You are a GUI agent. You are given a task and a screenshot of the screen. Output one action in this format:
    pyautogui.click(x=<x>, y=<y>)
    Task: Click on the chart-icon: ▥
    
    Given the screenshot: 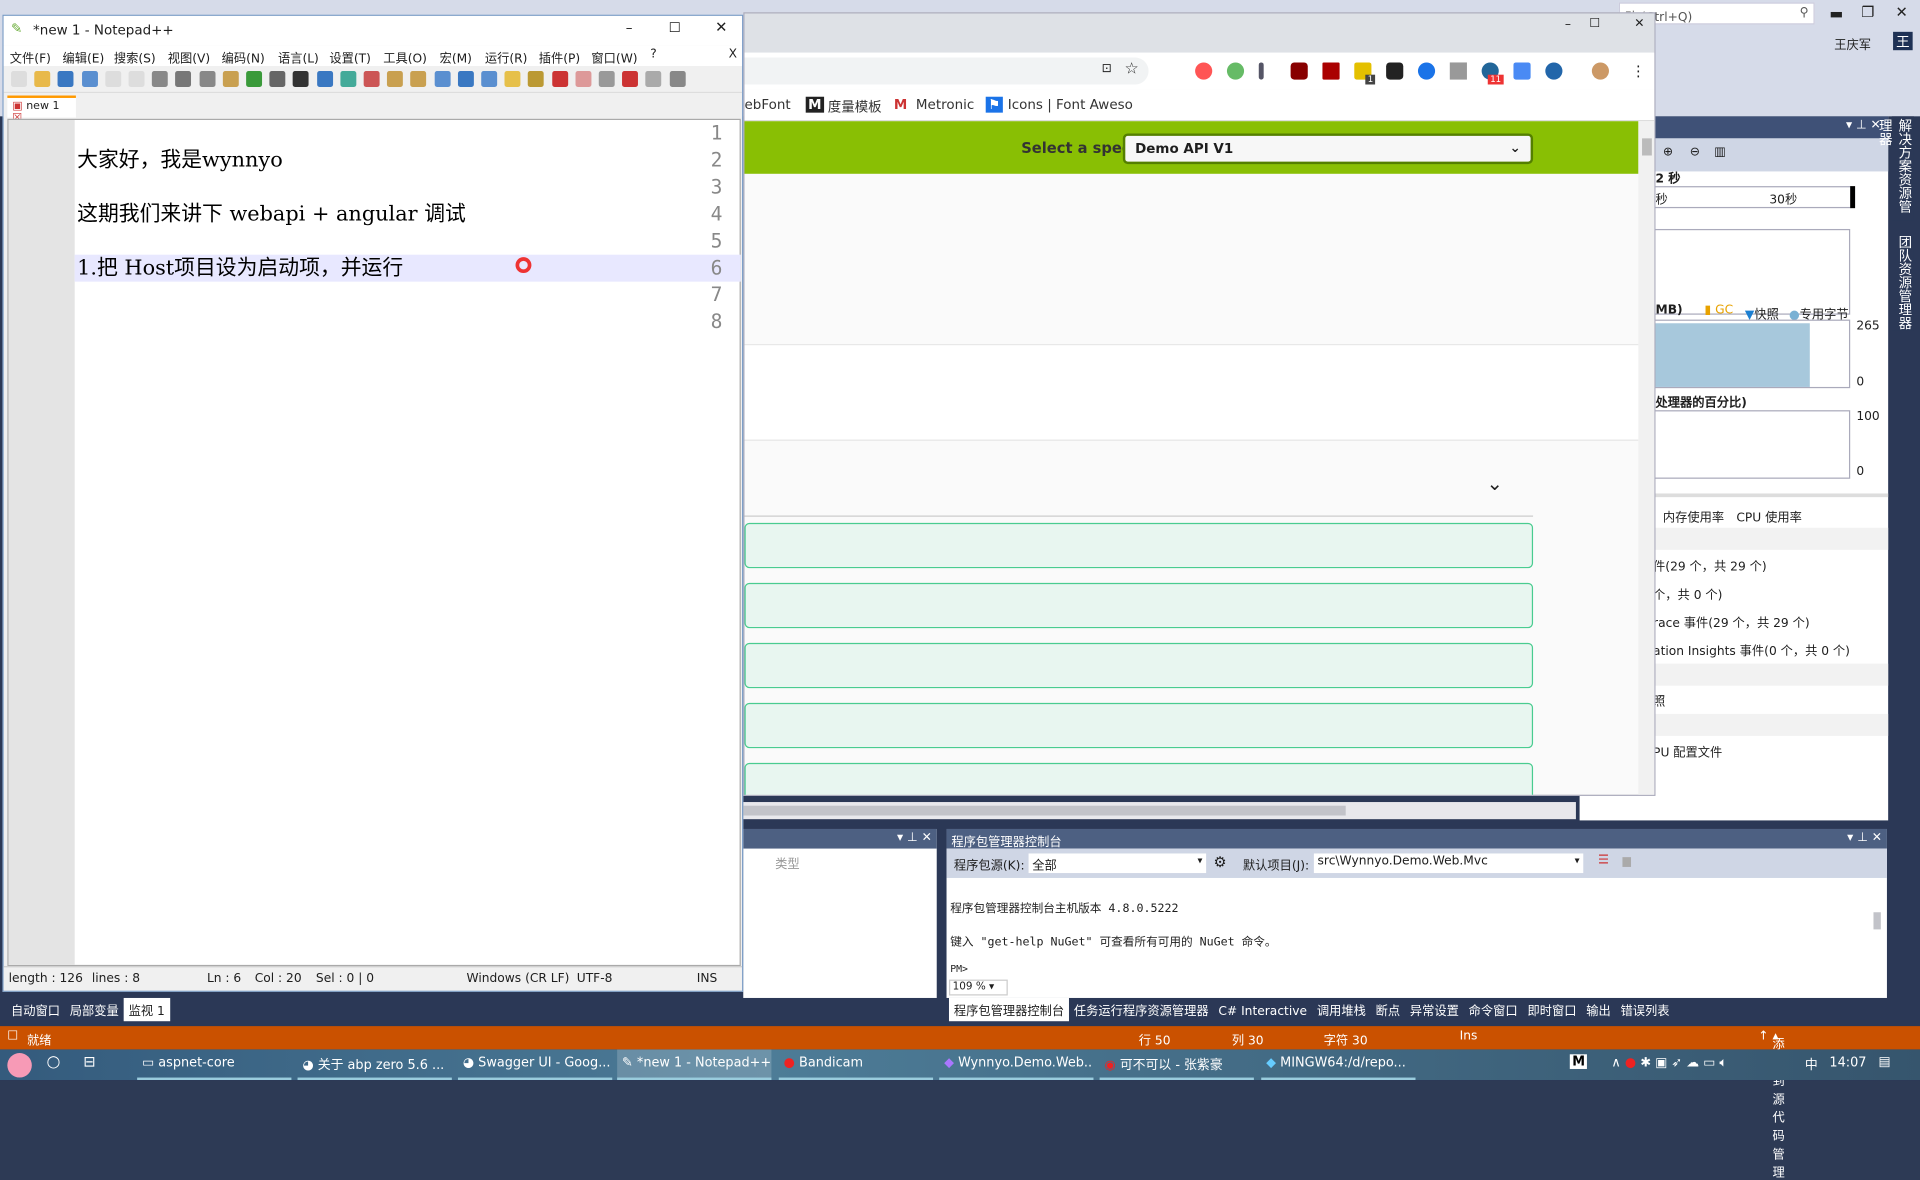 What is the action you would take?
    pyautogui.click(x=1720, y=152)
    